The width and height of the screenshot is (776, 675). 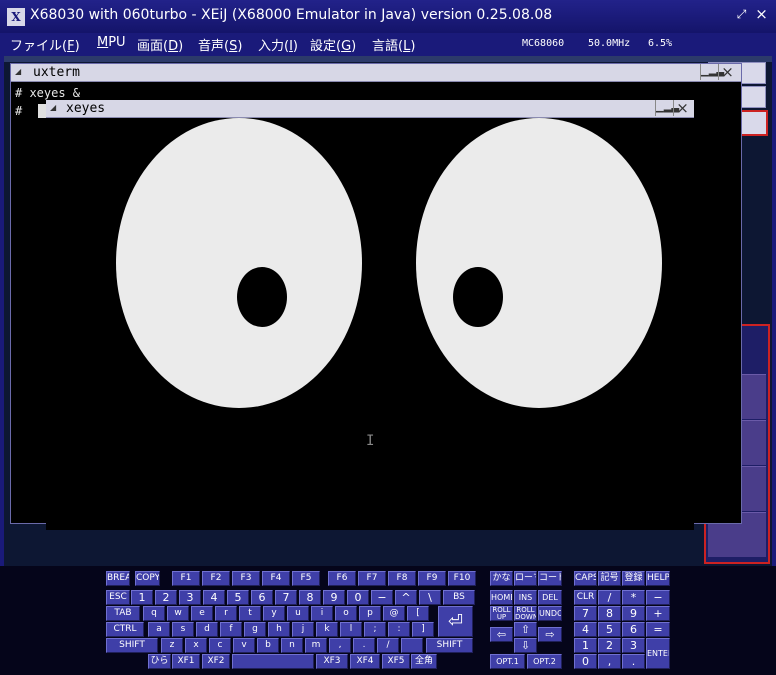 What do you see at coordinates (585, 629) in the screenshot?
I see `key-num-4: 4` at bounding box center [585, 629].